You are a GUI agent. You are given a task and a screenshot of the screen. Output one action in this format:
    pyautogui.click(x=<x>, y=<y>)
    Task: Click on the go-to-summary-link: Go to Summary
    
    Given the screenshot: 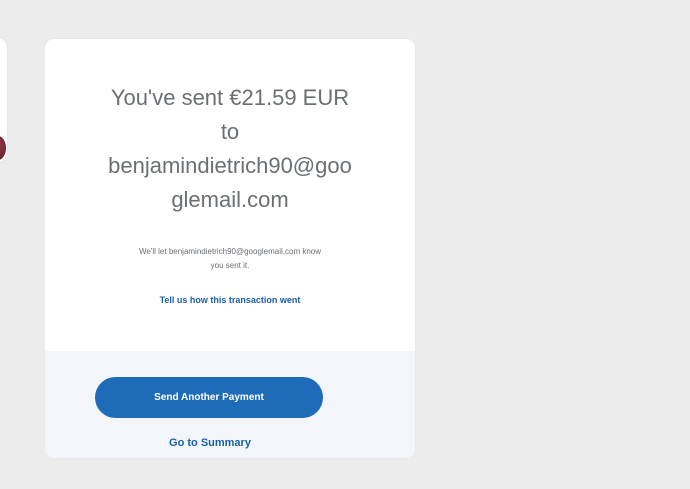 What is the action you would take?
    pyautogui.click(x=210, y=443)
    